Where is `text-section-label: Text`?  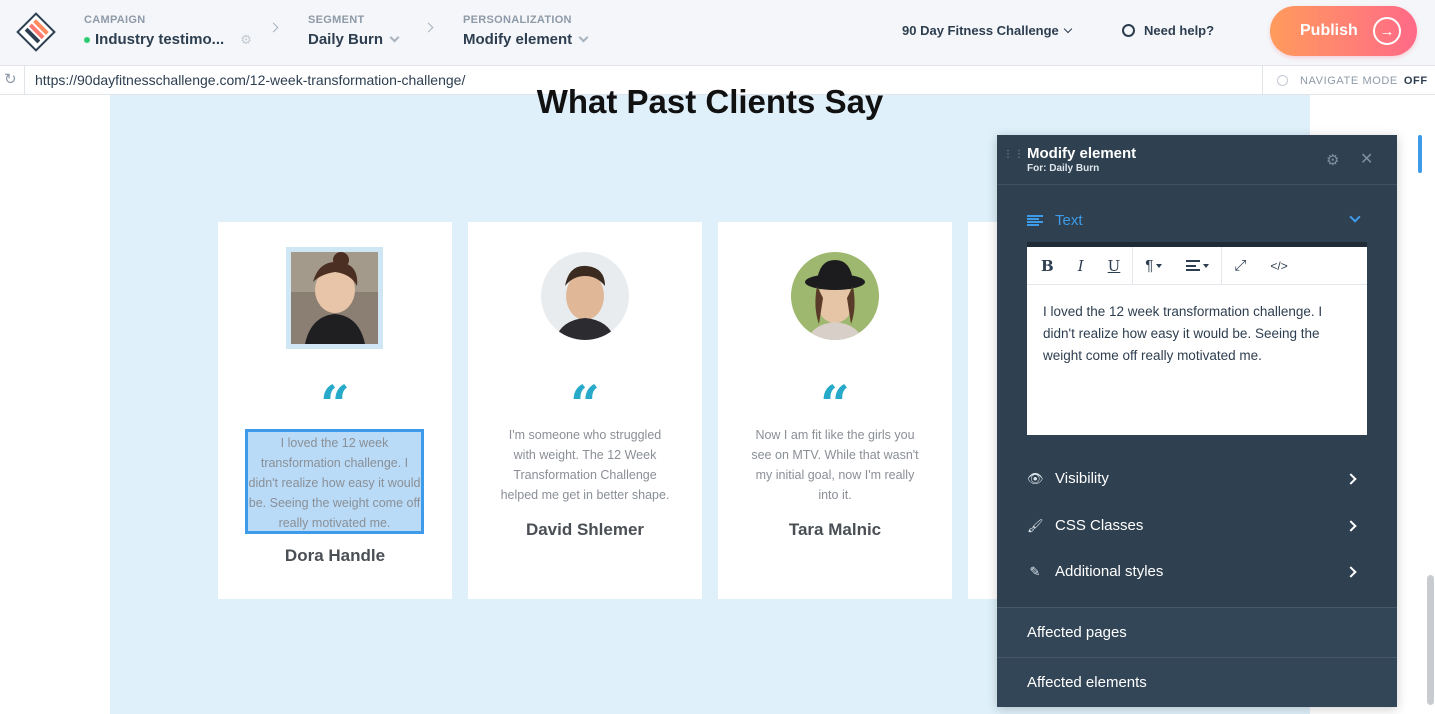
text-section-label: Text is located at coordinates (1069, 220).